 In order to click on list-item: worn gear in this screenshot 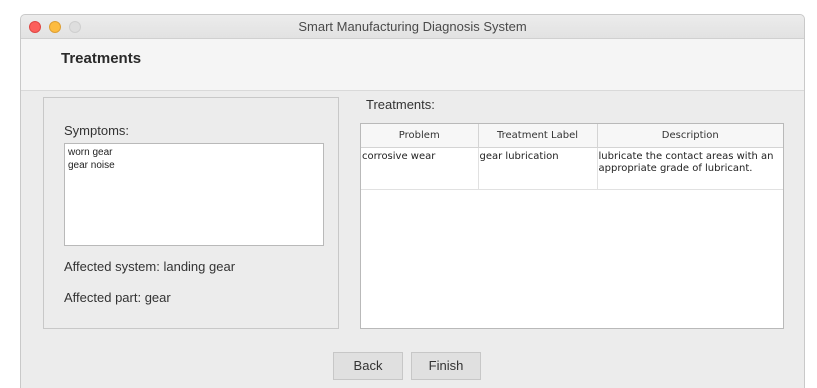, I will do `click(194, 152)`.